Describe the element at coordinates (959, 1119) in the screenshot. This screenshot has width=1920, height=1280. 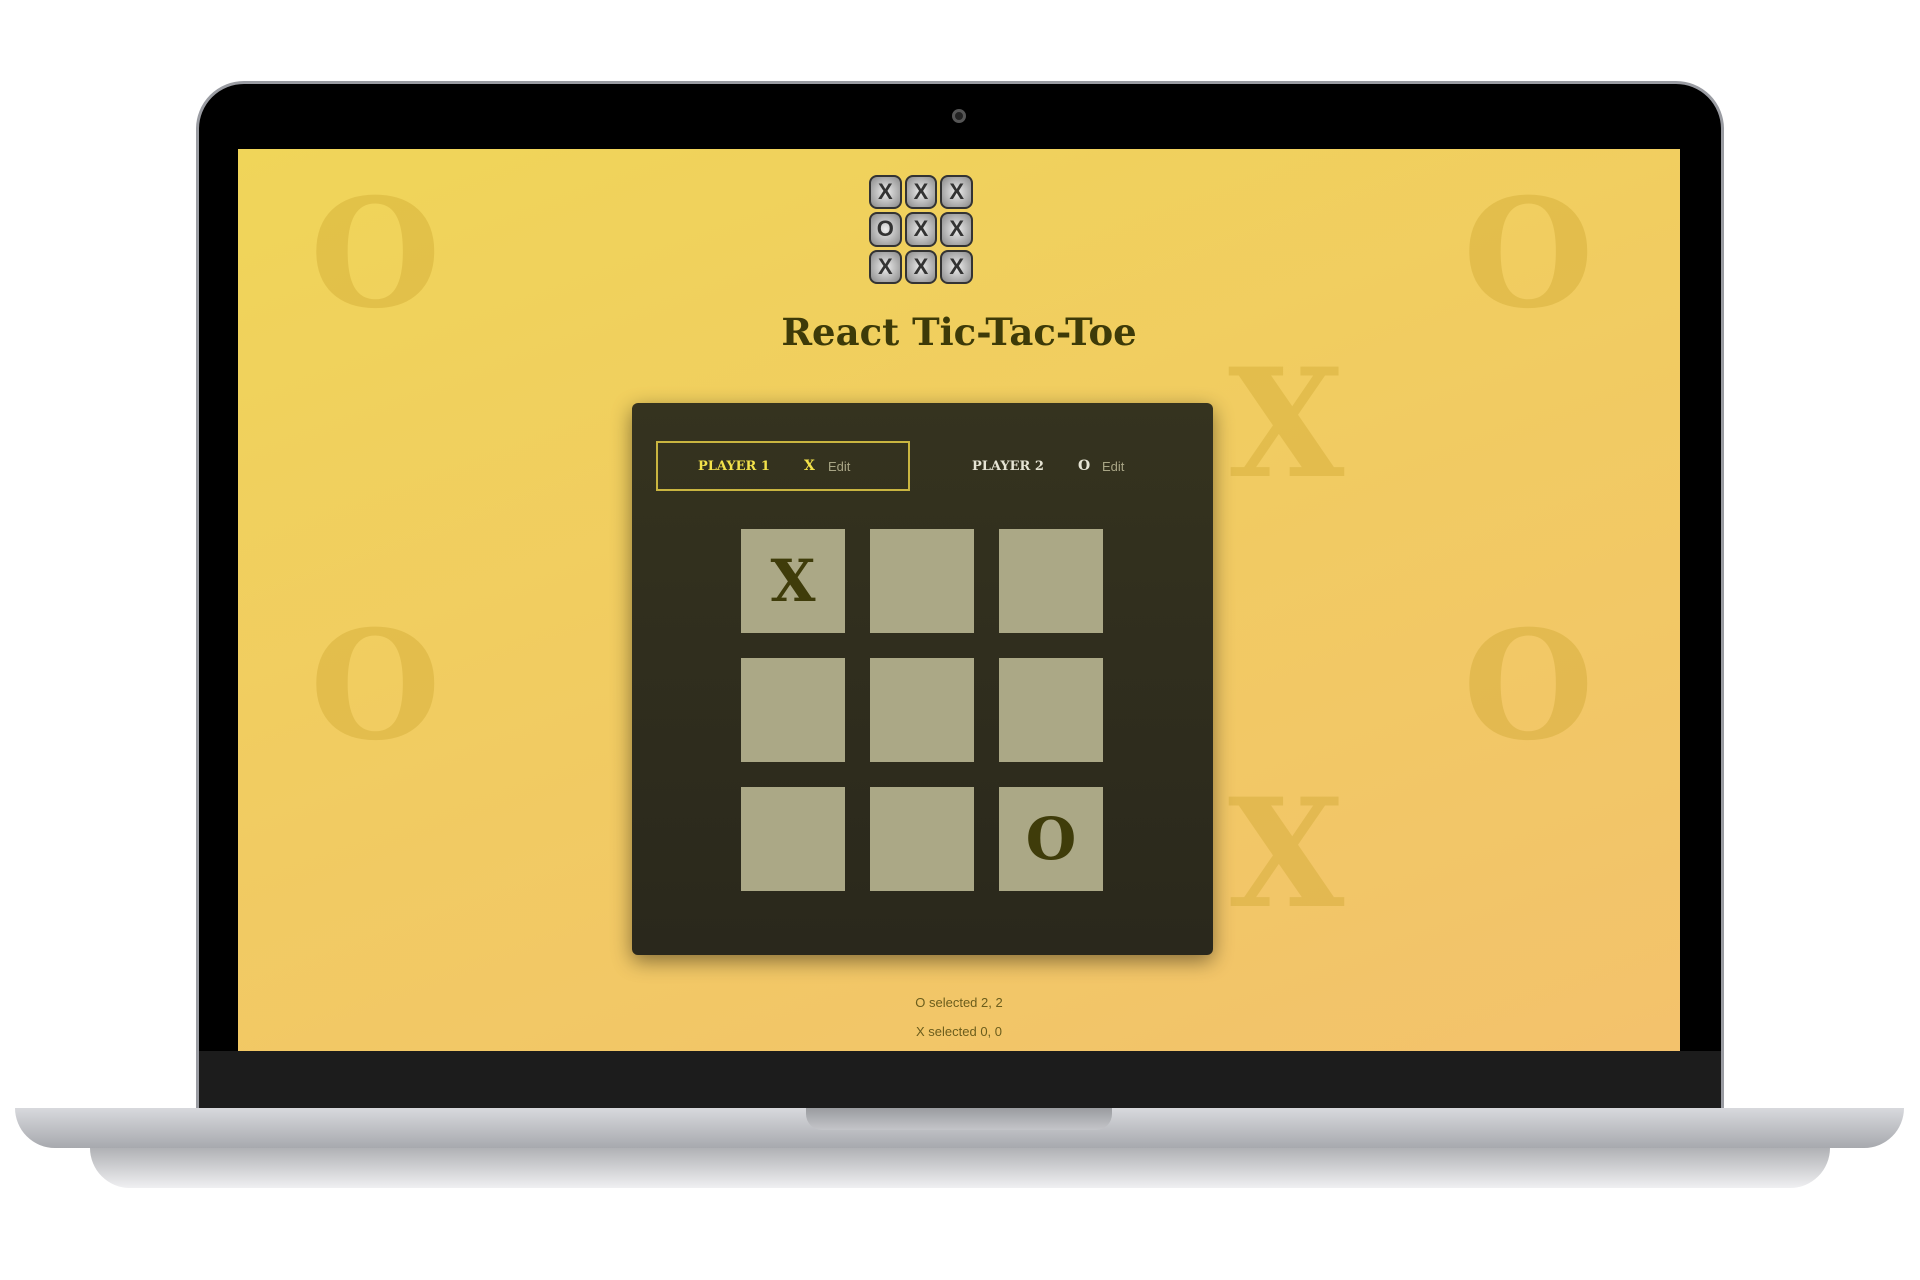
I see `laptop-notch` at that location.